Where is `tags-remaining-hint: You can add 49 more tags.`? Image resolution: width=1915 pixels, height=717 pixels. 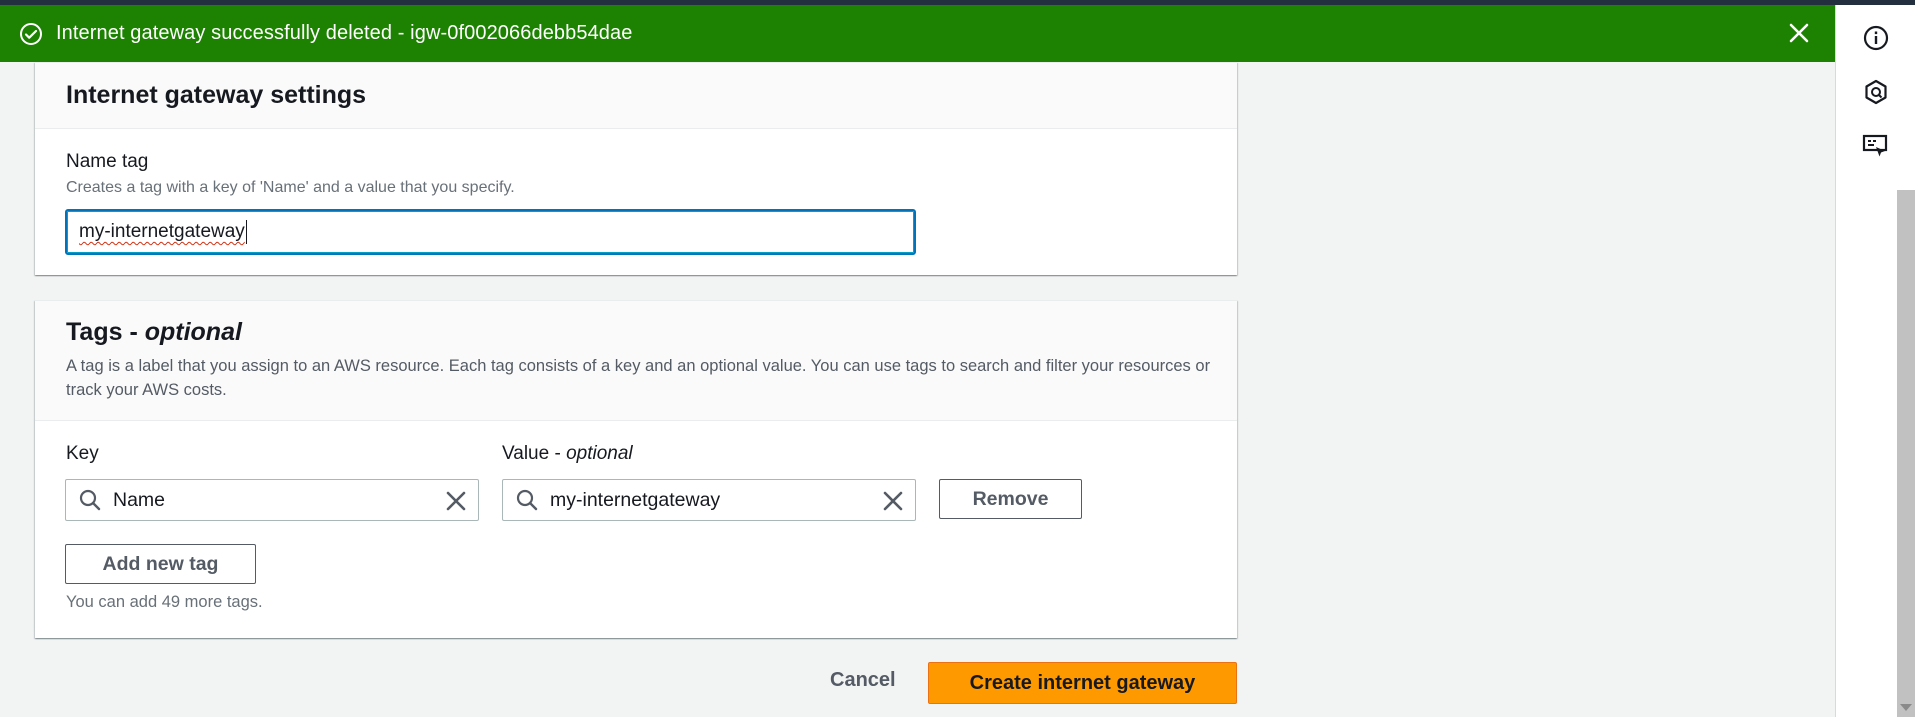 tags-remaining-hint: You can add 49 more tags. is located at coordinates (164, 602).